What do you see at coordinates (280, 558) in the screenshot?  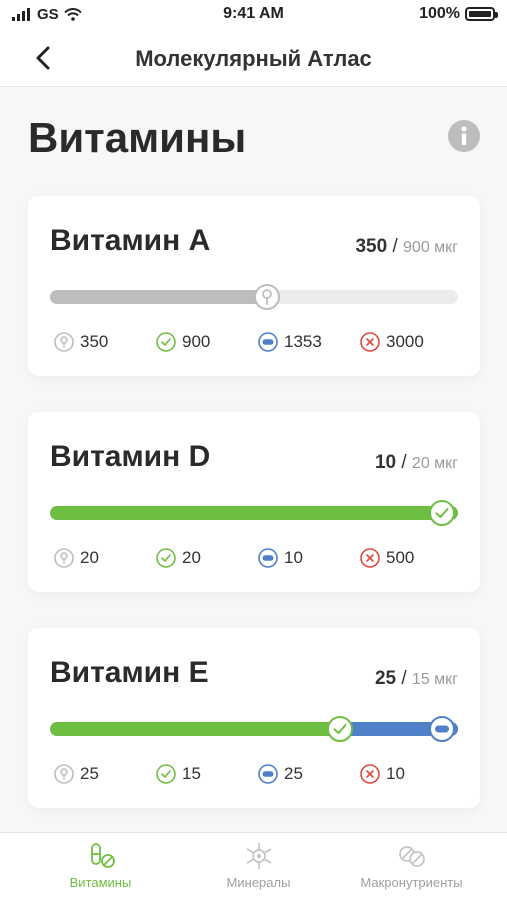 I see `stat-avg: 10` at bounding box center [280, 558].